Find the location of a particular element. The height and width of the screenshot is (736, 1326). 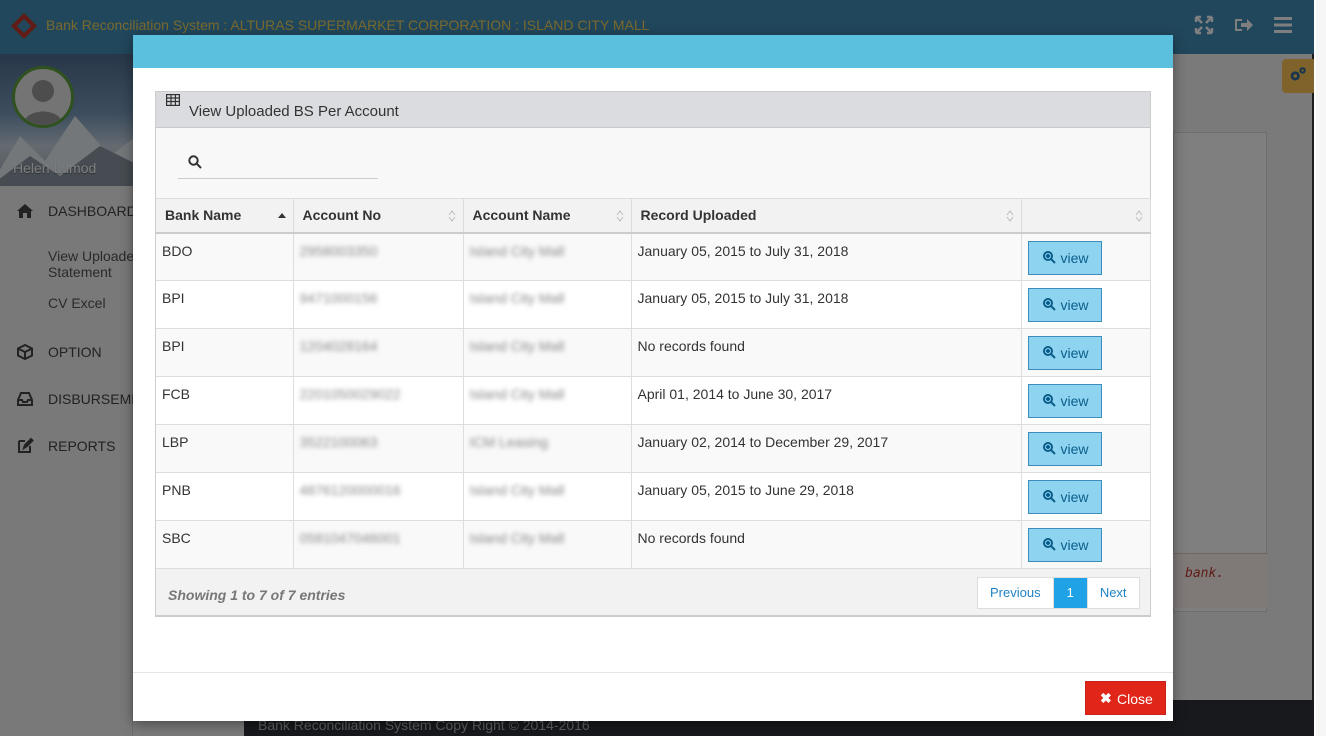

bank-name-cell-text: BDO is located at coordinates (177, 250).